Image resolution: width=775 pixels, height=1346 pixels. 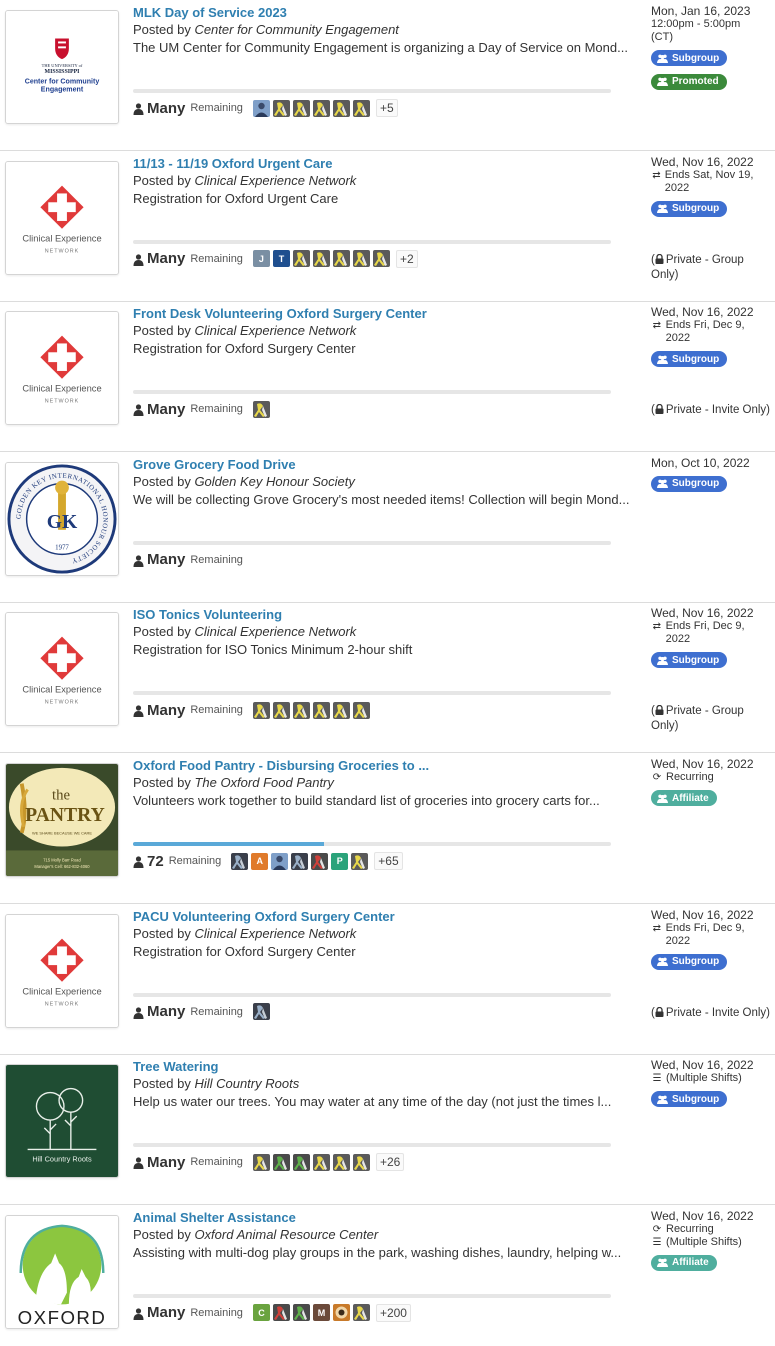 What do you see at coordinates (62, 522) in the screenshot?
I see `svg-text: GK` at bounding box center [62, 522].